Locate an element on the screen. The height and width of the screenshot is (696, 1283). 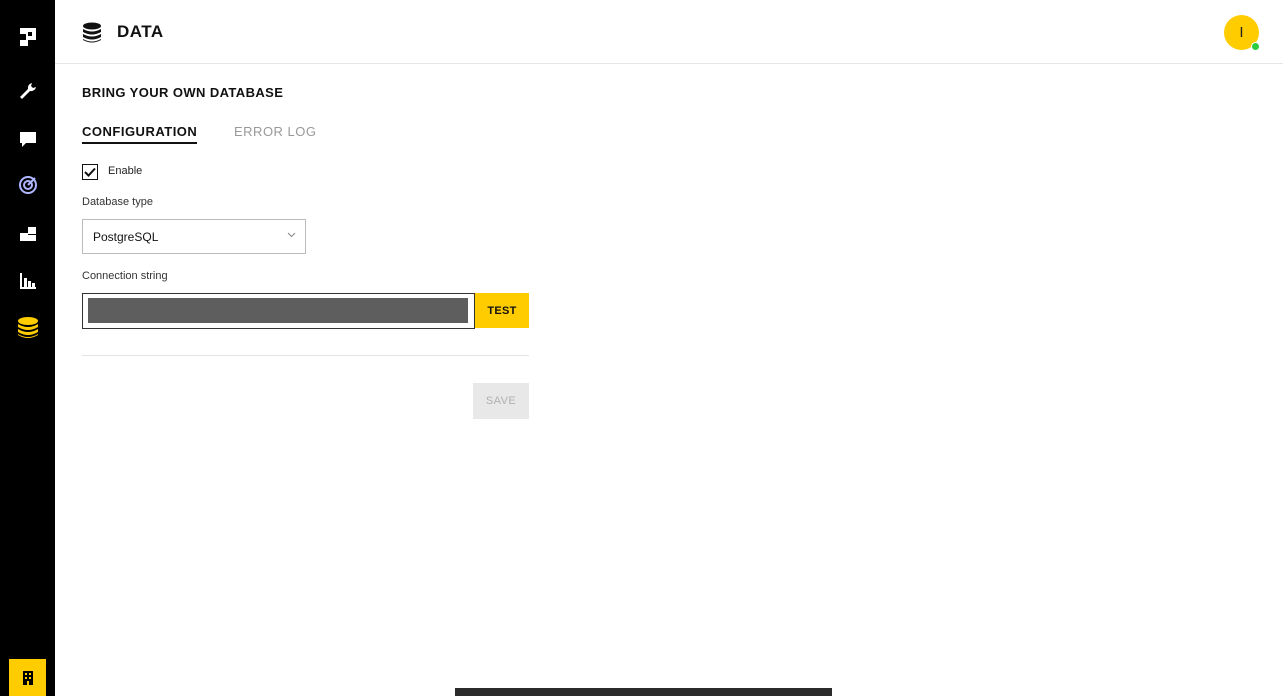
sidebar is located at coordinates (27, 348).